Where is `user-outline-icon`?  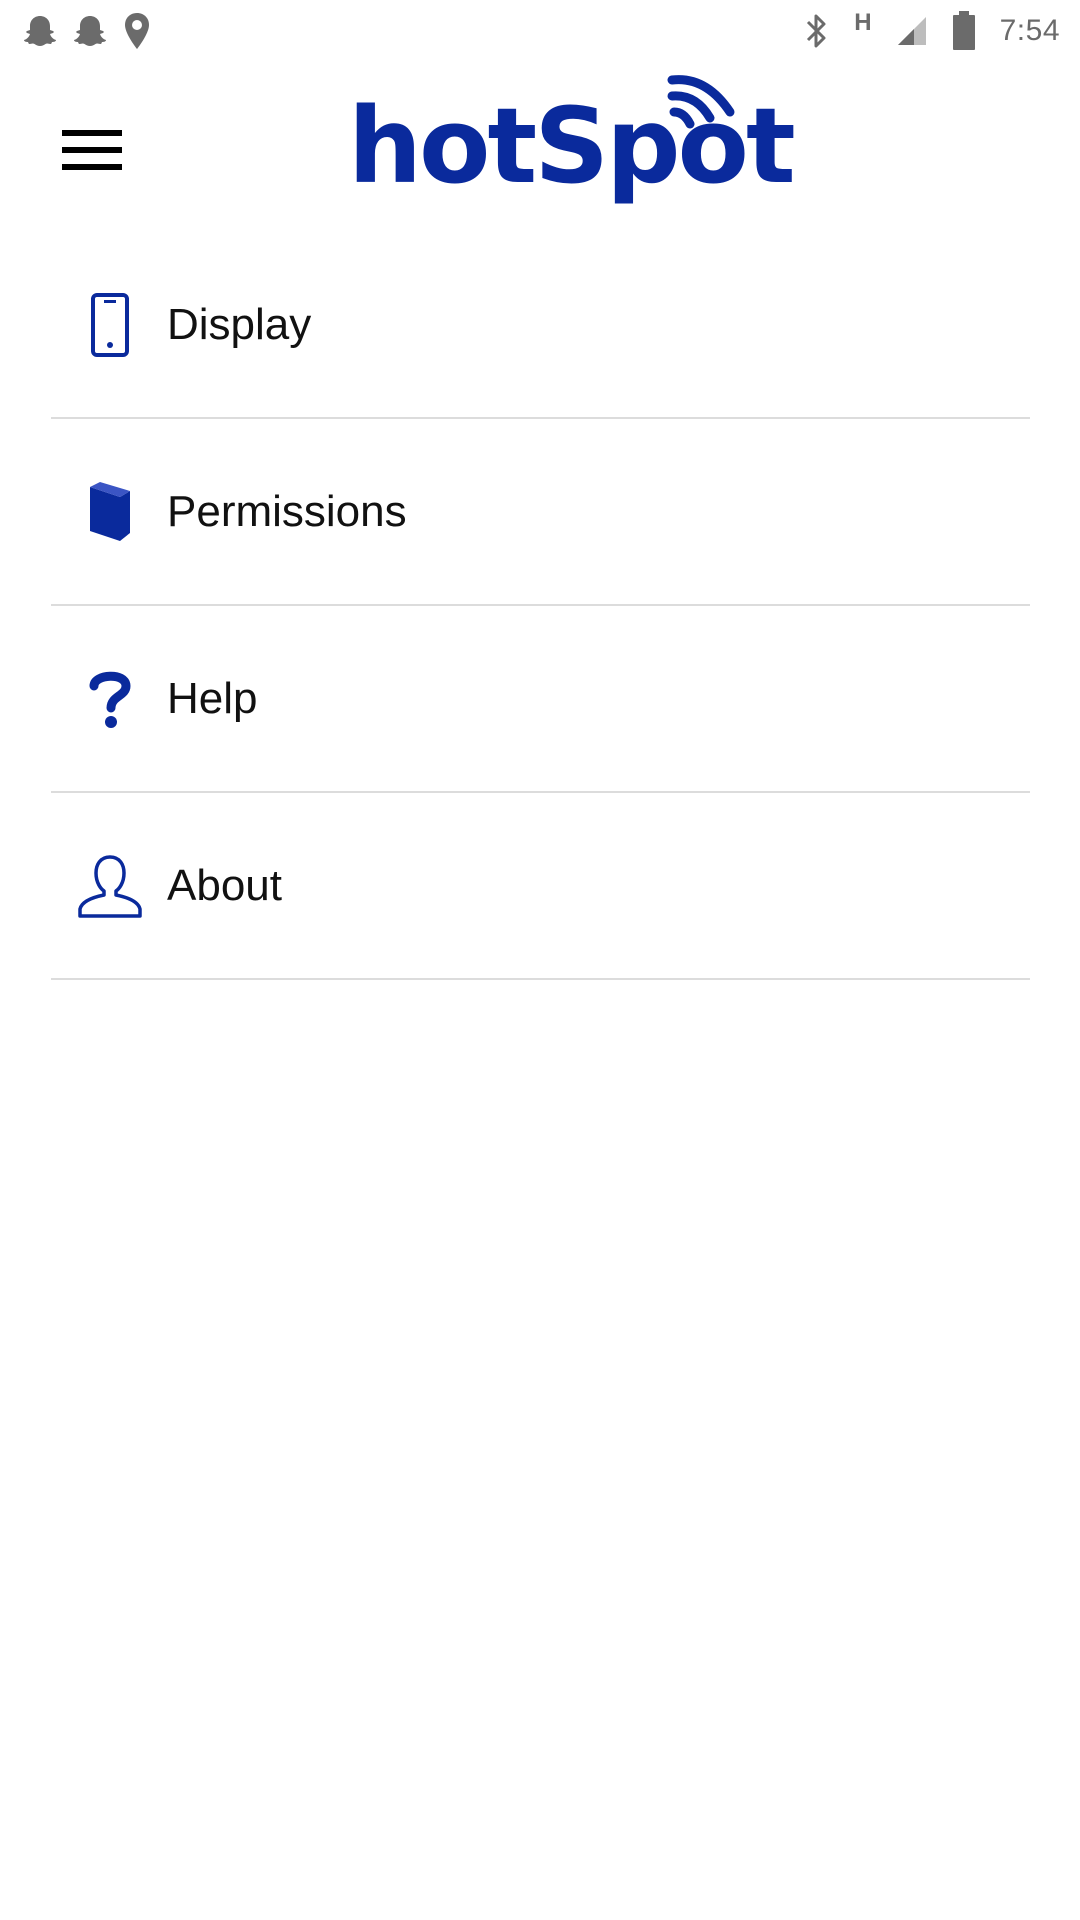
user-outline-icon is located at coordinates (110, 886).